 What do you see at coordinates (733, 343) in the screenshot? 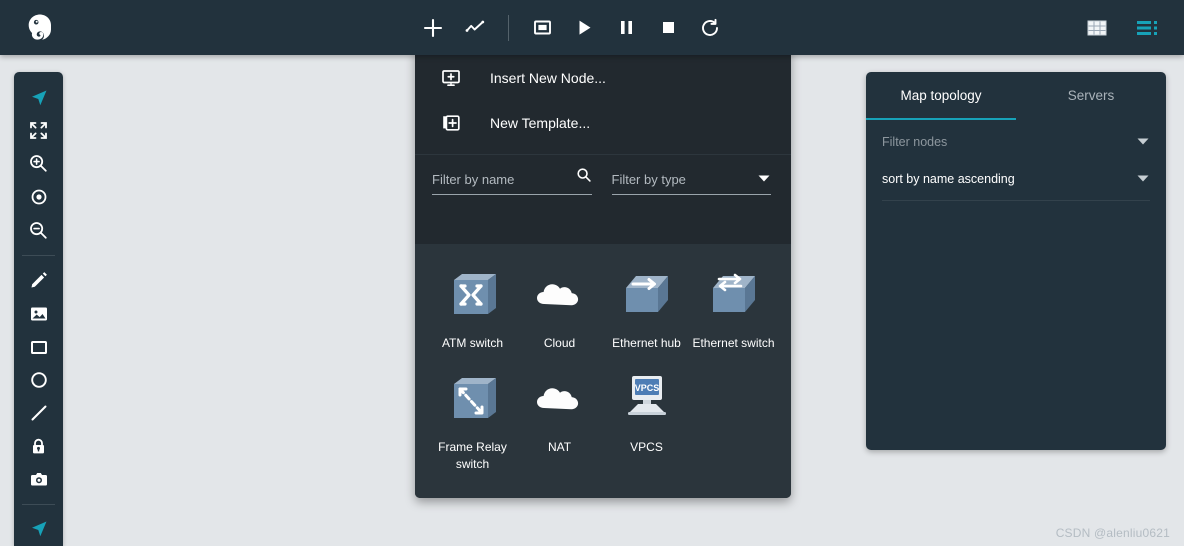
I see `device-label: Ethernet switch` at bounding box center [733, 343].